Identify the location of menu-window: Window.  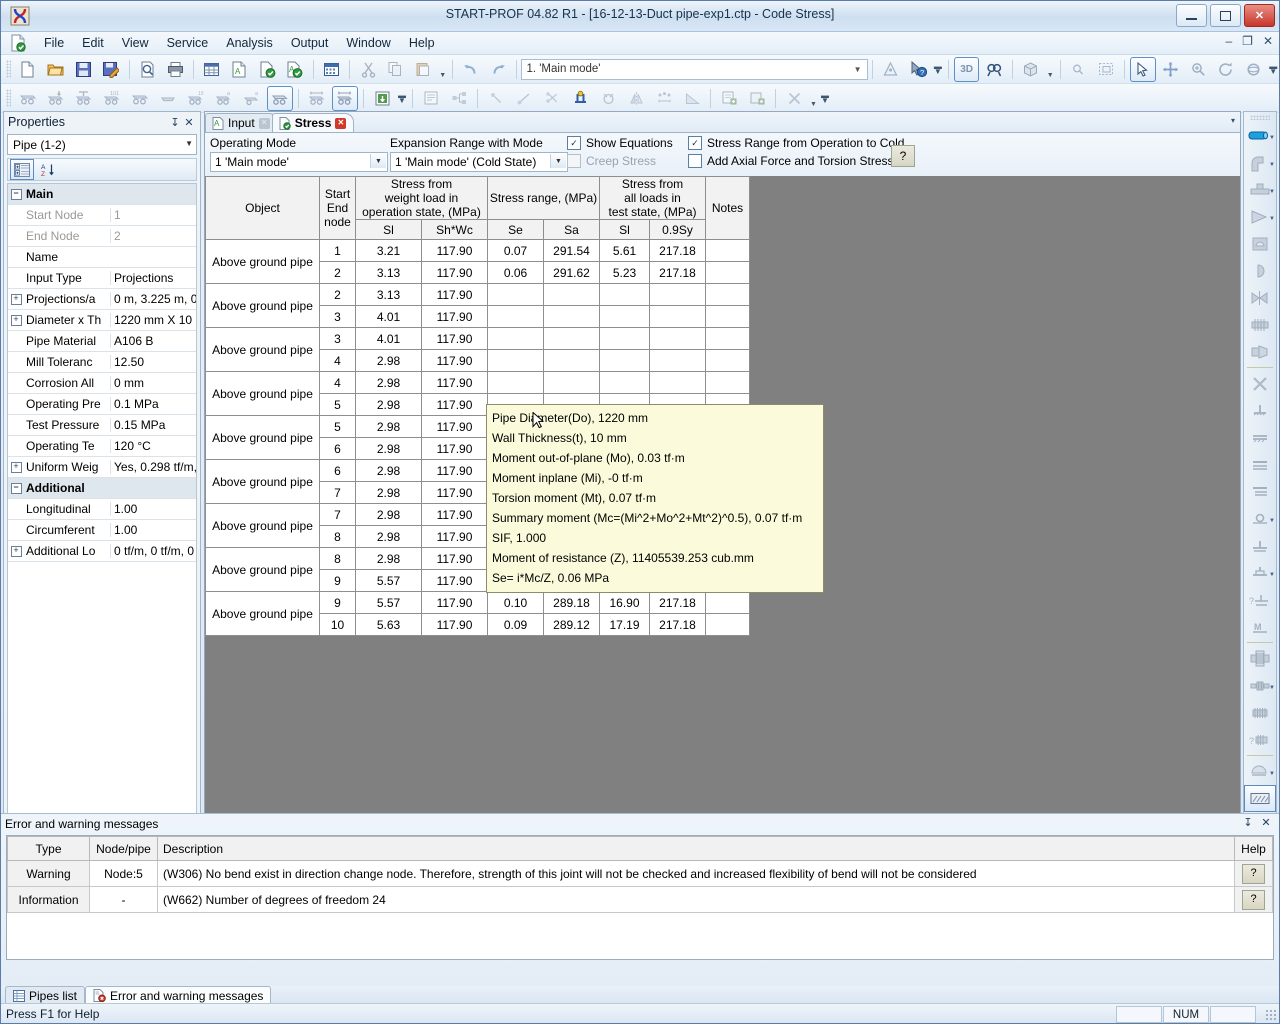
(368, 43).